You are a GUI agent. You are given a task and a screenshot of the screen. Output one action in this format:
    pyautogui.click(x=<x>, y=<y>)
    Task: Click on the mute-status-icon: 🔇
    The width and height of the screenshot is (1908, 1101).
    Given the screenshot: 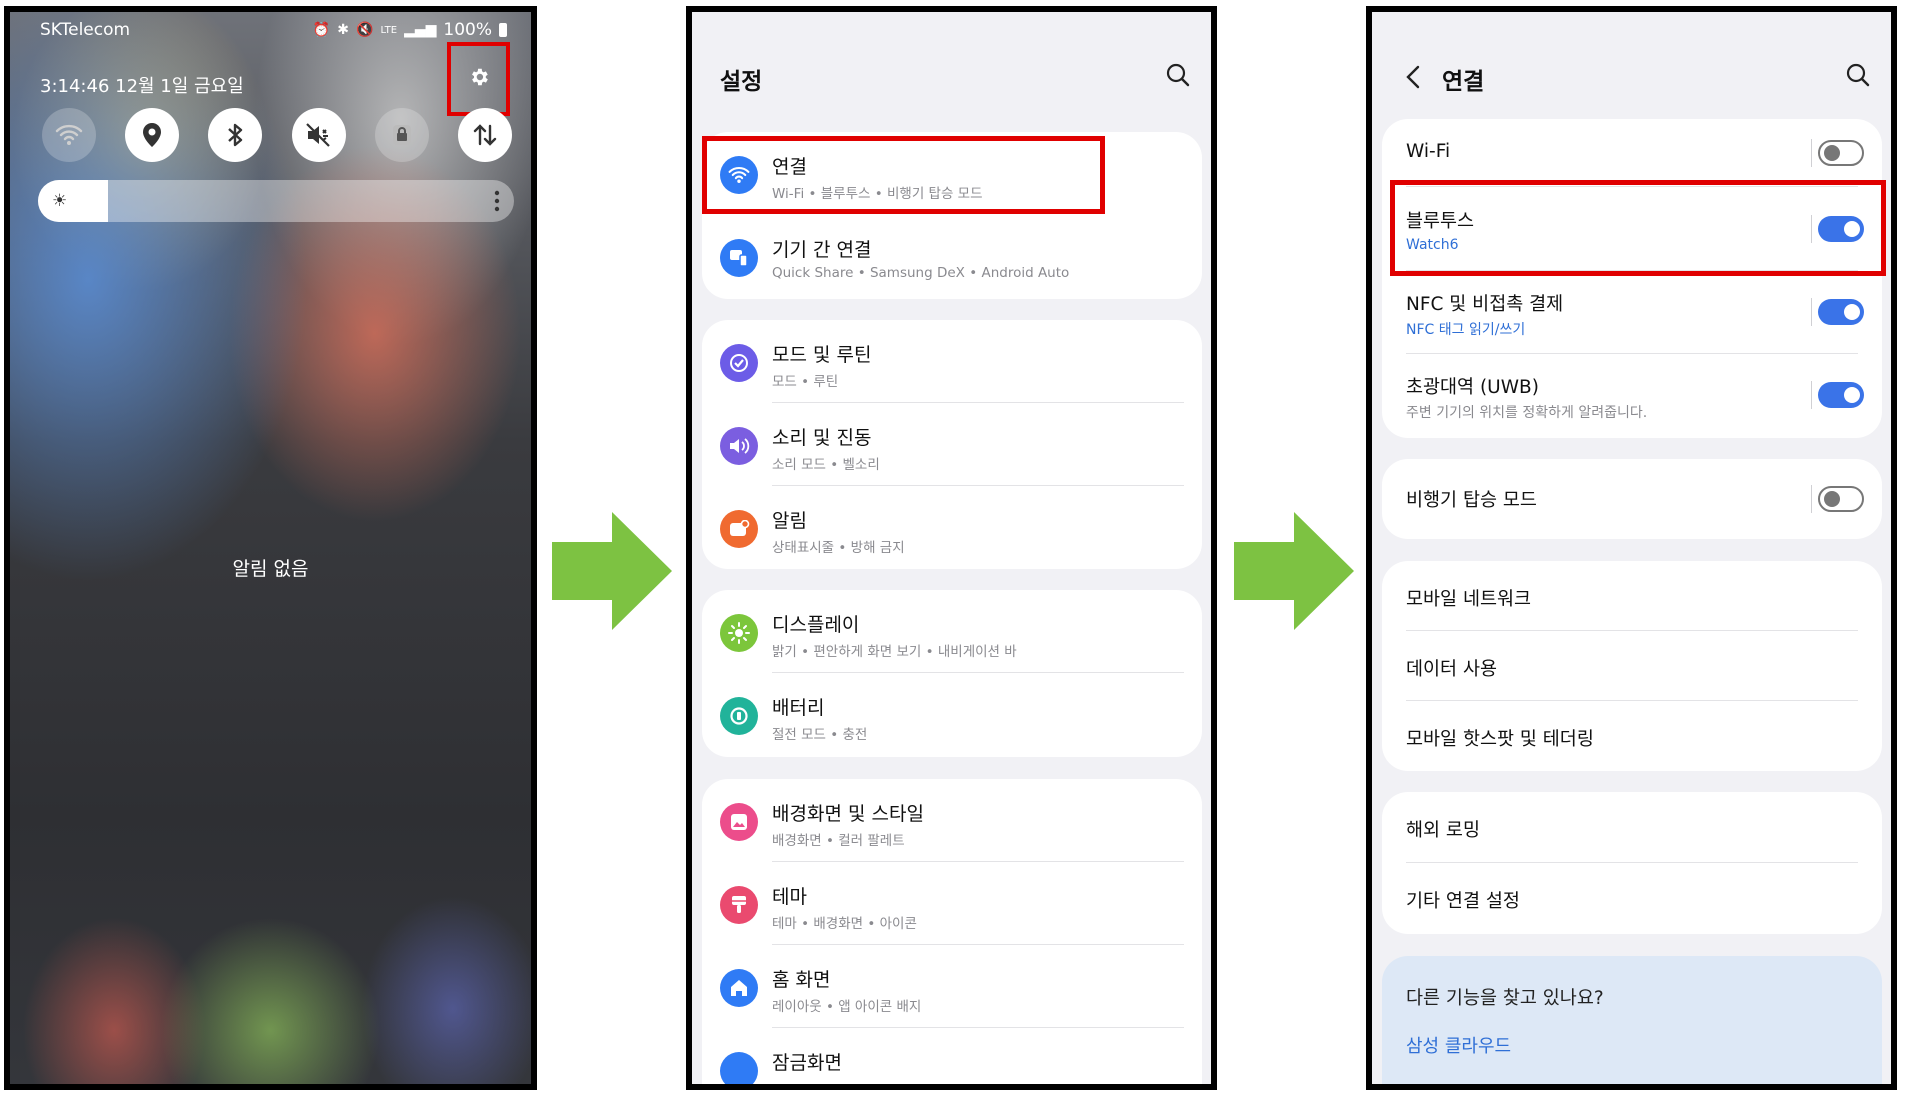 What is the action you would take?
    pyautogui.click(x=365, y=30)
    